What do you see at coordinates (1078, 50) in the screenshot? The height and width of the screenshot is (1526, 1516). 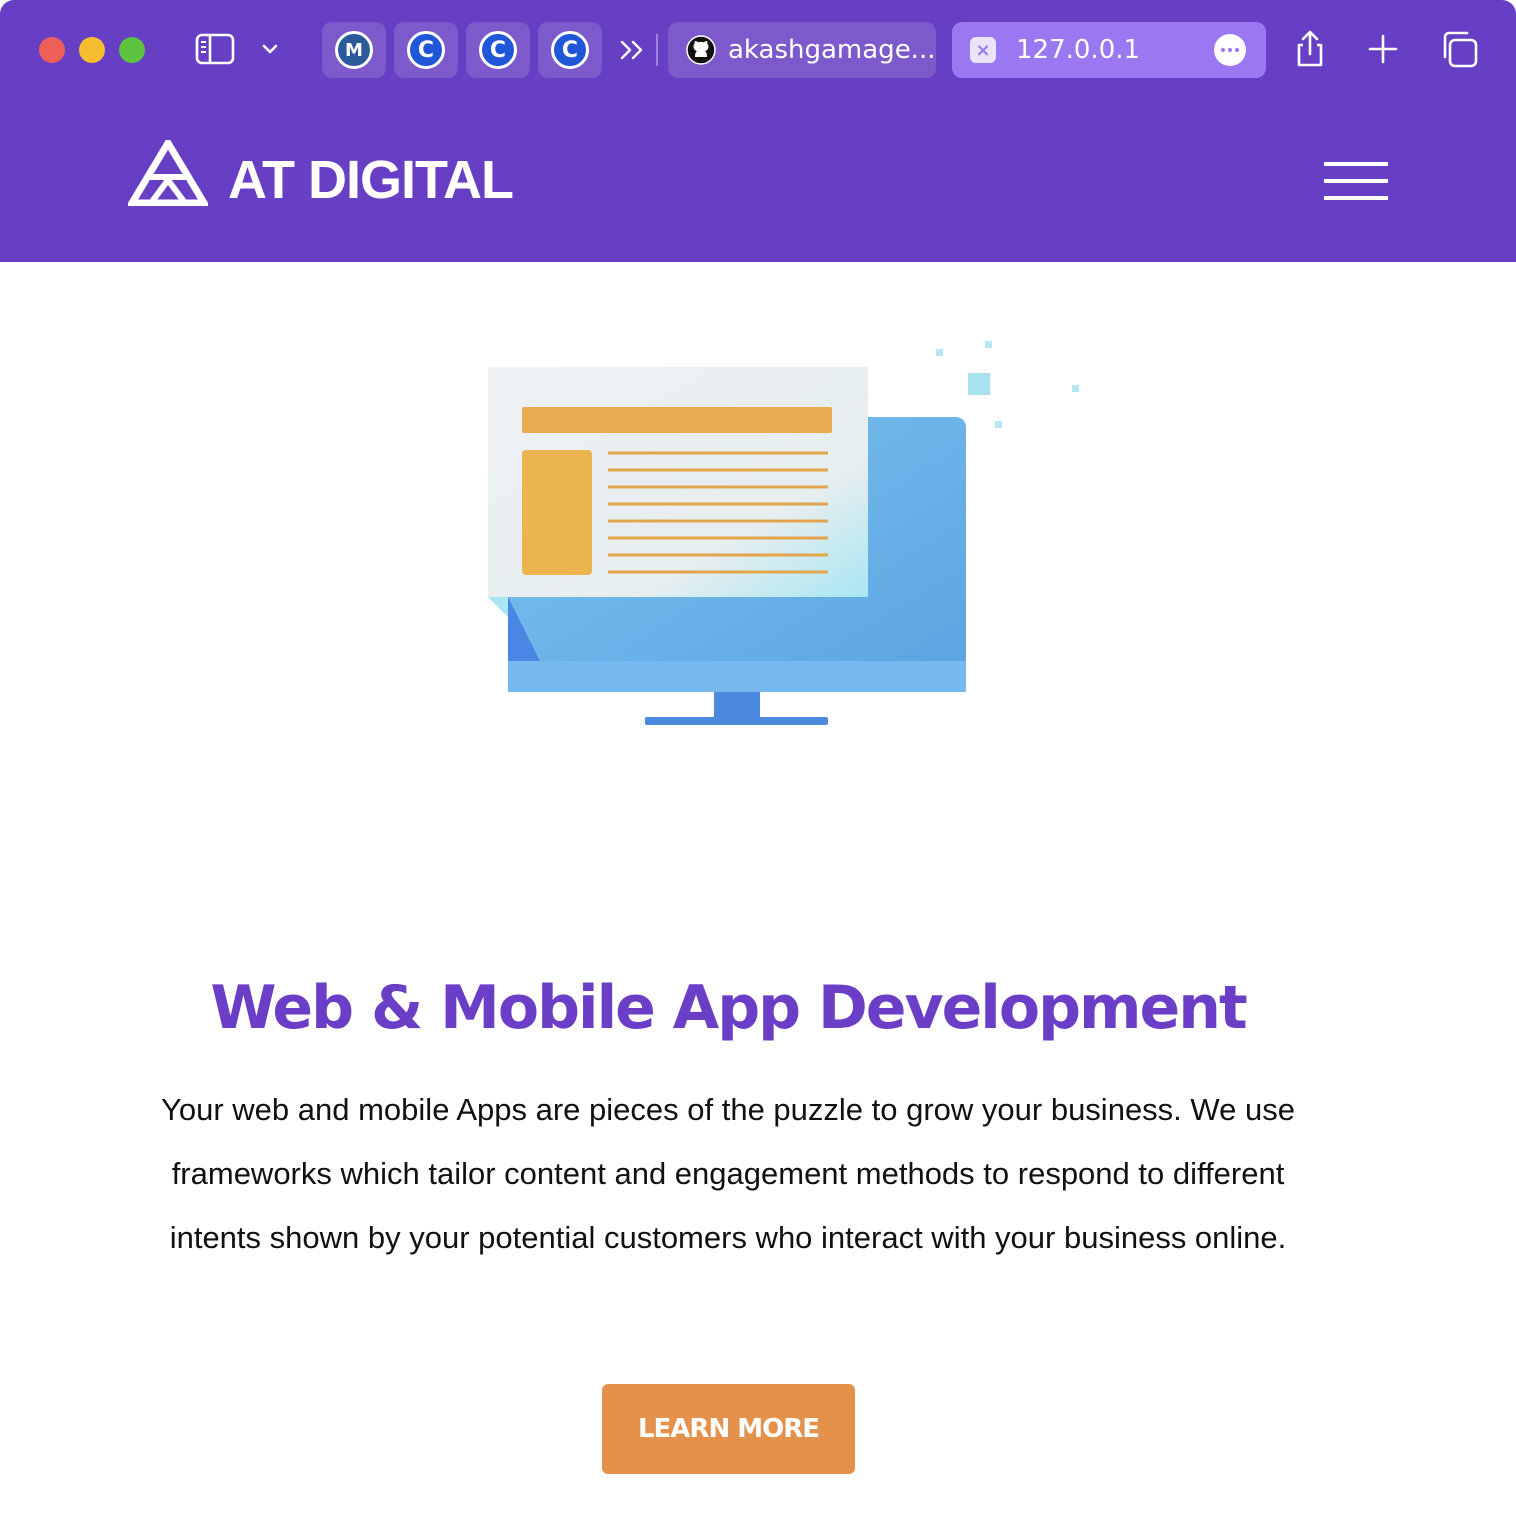 I see `tab-label: 127.0.0.1` at bounding box center [1078, 50].